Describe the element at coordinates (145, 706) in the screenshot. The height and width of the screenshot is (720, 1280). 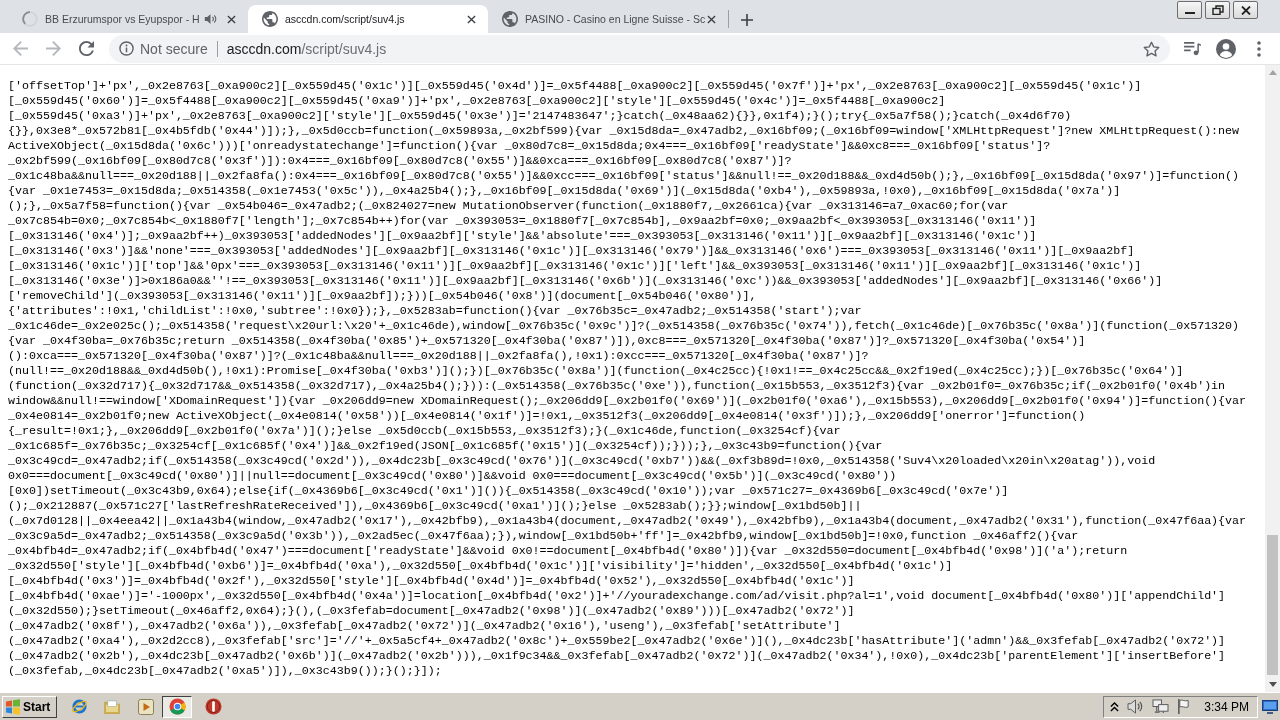
I see `media-player-icon` at that location.